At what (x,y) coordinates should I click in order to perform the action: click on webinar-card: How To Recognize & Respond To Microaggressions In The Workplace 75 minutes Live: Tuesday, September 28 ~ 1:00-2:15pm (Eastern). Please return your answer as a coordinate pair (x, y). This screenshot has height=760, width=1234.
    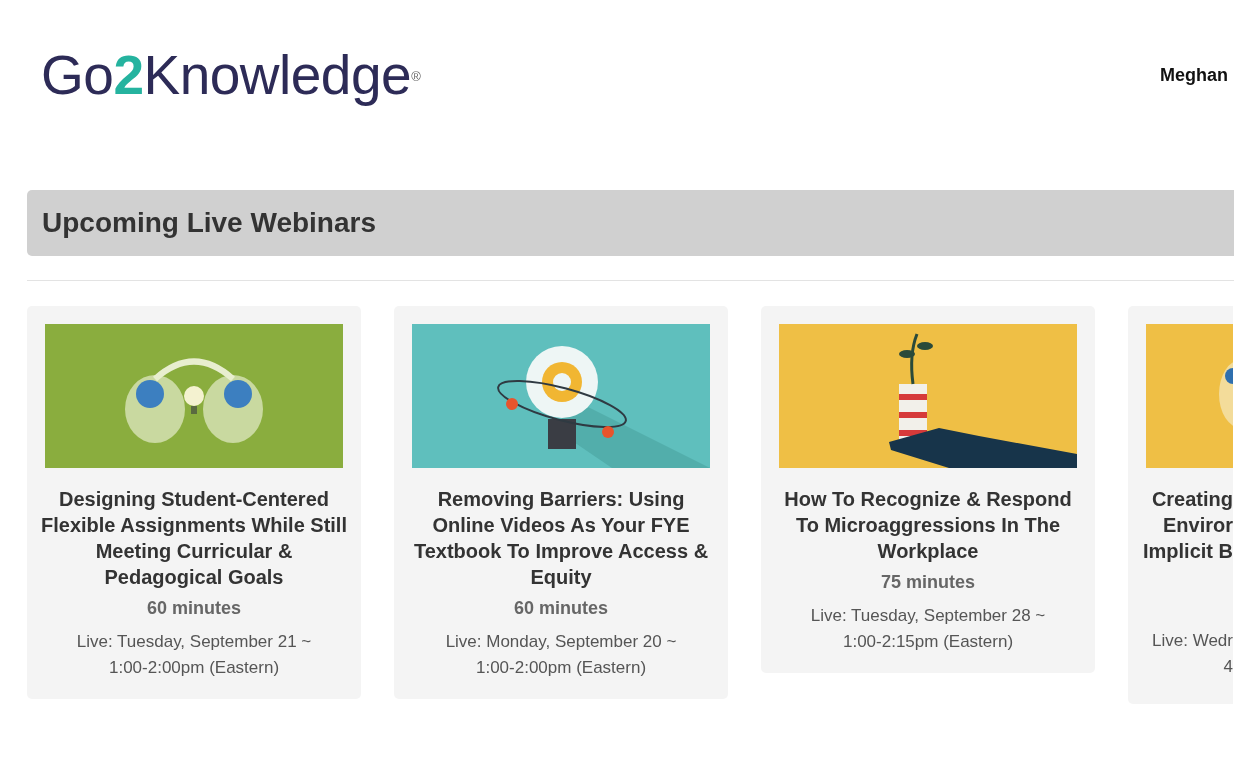
    Looking at the image, I should click on (928, 489).